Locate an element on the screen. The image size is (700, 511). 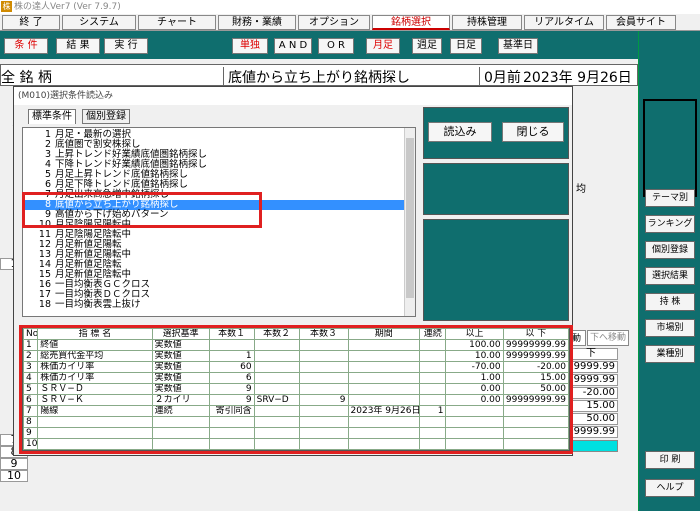
menu-member-site: 会員サイト is located at coordinates (641, 22).